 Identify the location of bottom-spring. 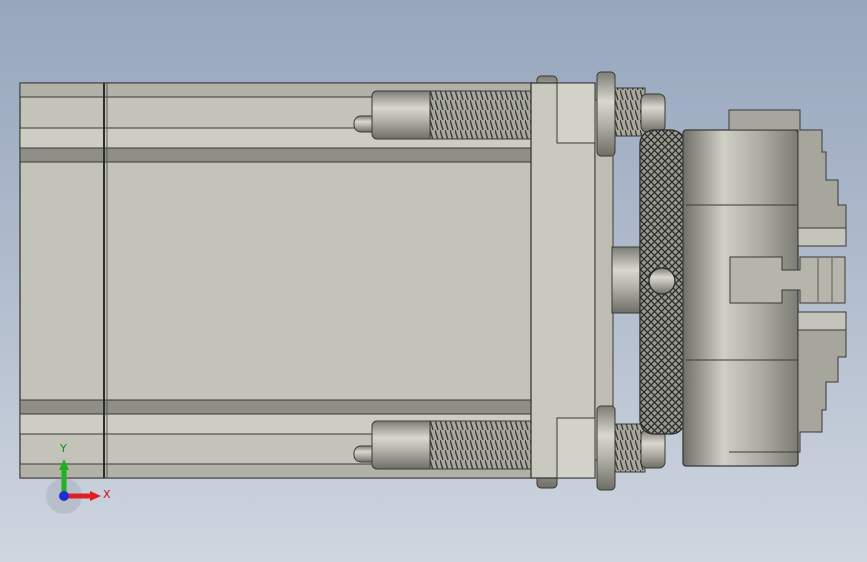
(483, 445).